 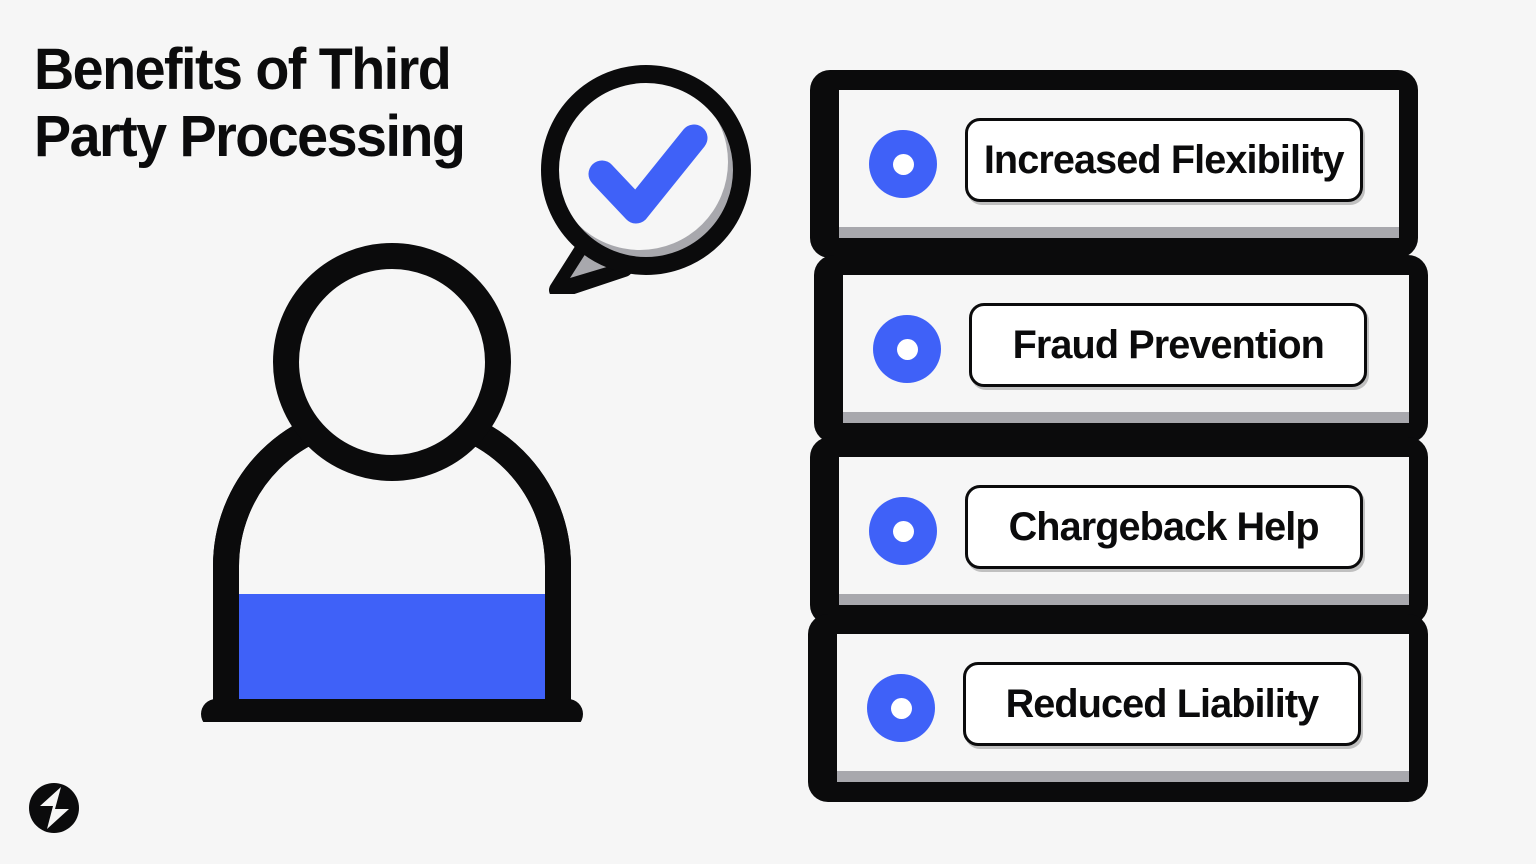 I want to click on benefit-label-pill: Increased Flexibility, so click(x=1164, y=160).